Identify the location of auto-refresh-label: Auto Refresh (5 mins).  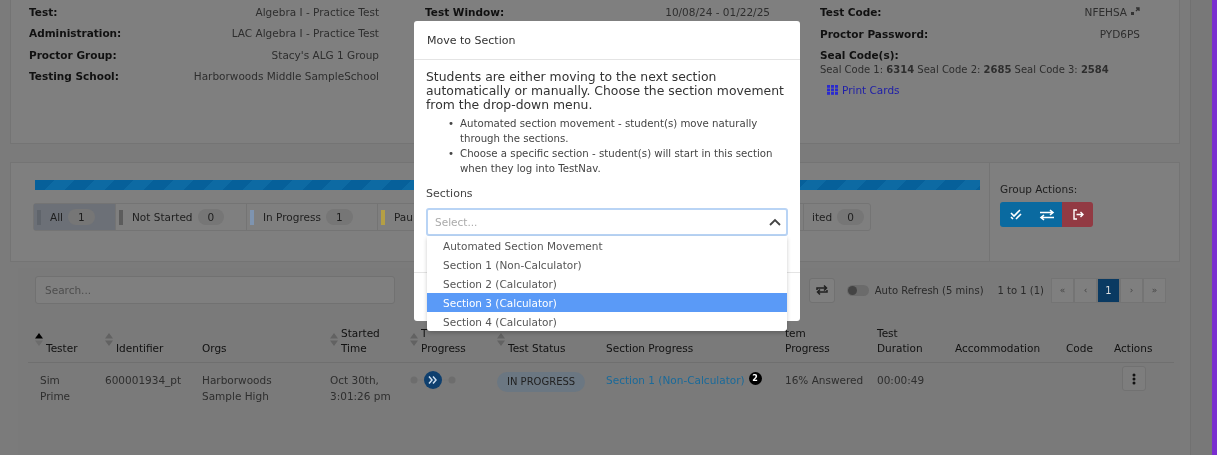
(929, 290).